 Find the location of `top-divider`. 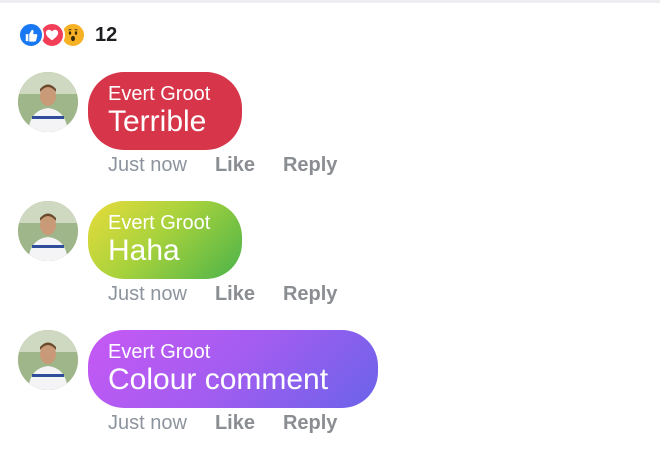

top-divider is located at coordinates (330, 1).